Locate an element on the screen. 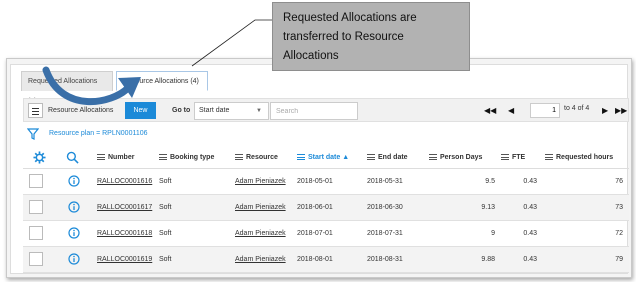 This screenshot has height=282, width=636. column-header-booking-type: Booking type is located at coordinates (186, 158).